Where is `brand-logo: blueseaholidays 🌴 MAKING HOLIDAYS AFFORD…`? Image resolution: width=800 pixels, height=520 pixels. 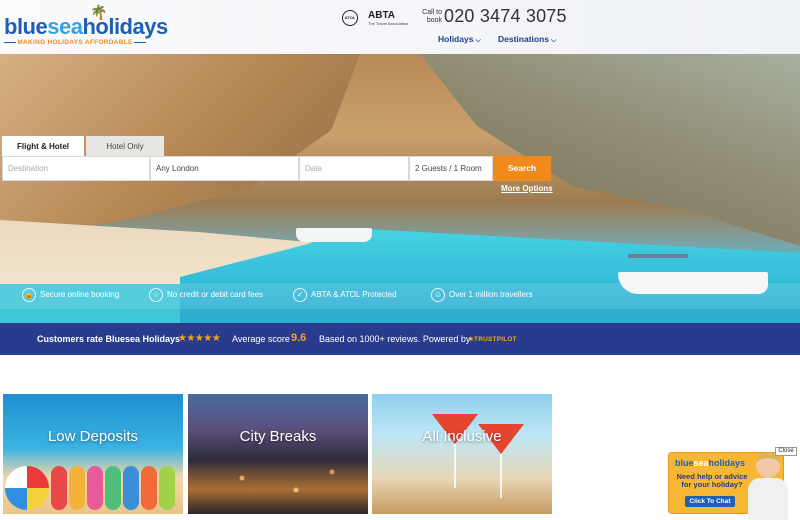
brand-logo: blueseaholidays 🌴 MAKING HOLIDAYS AFFORD… is located at coordinates (86, 26).